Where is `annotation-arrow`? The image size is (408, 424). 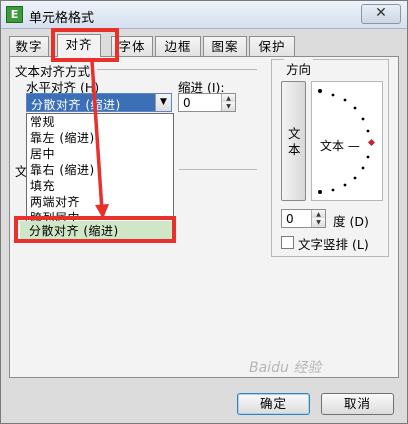 annotation-arrow is located at coordinates (99, 139).